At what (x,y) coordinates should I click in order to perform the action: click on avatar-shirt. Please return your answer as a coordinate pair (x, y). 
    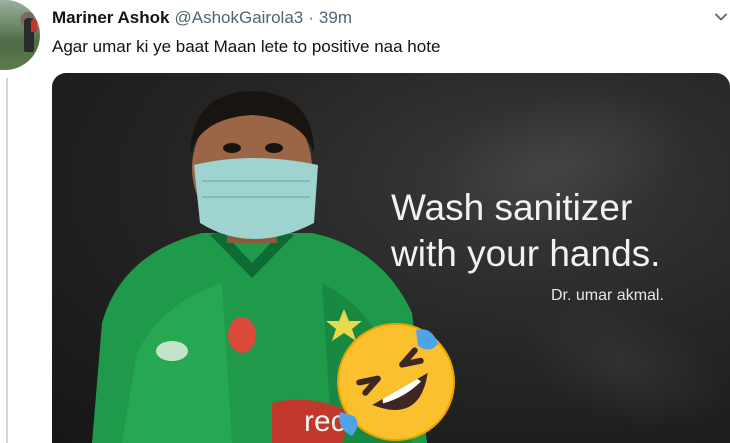
    Looking at the image, I should click on (34, 26).